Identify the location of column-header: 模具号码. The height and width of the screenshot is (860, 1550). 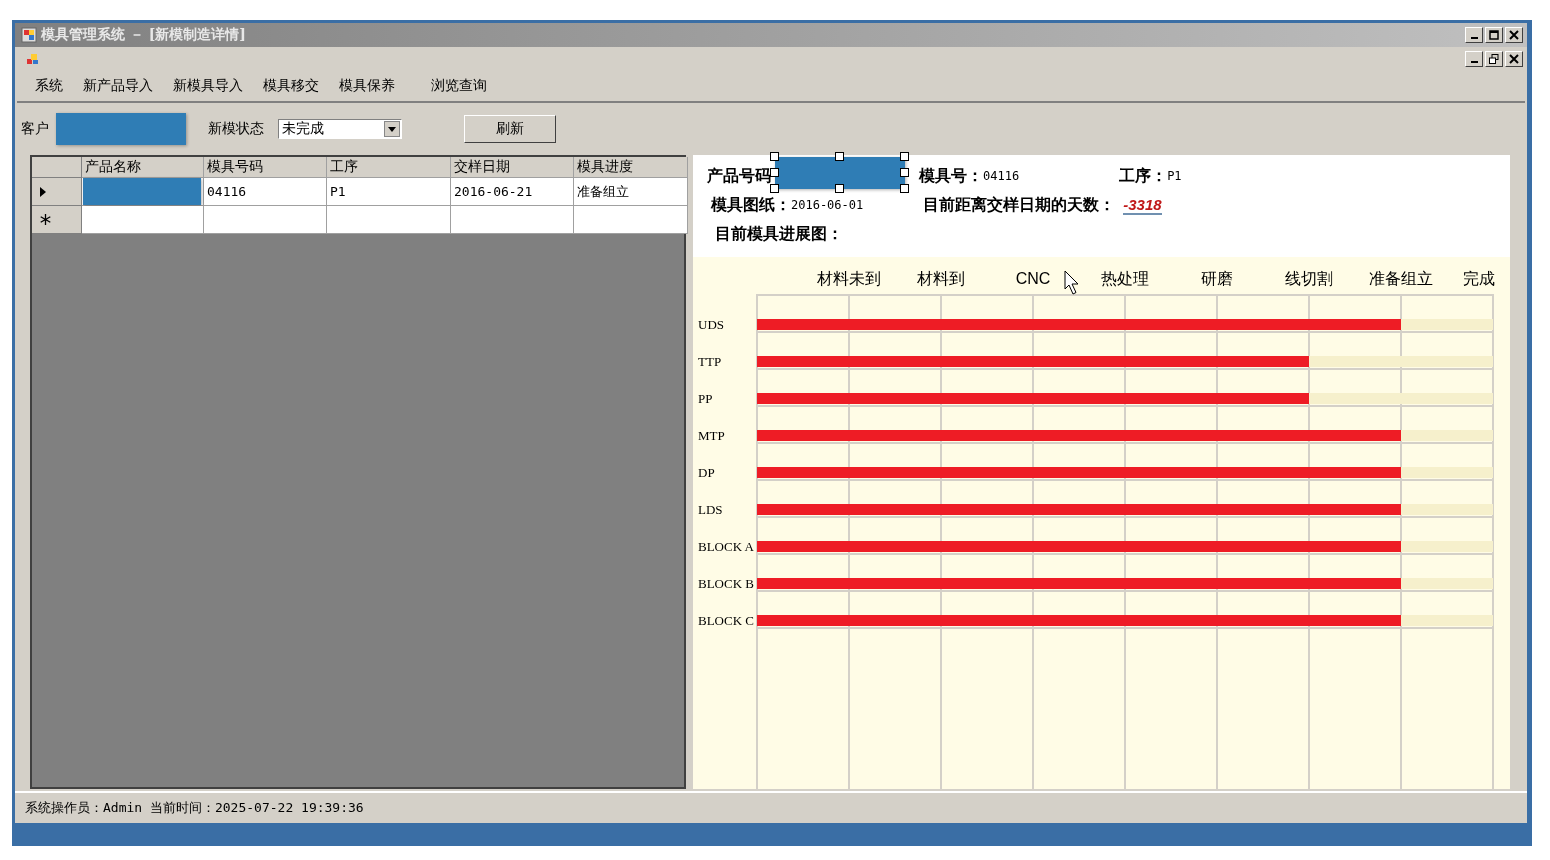
(265, 167).